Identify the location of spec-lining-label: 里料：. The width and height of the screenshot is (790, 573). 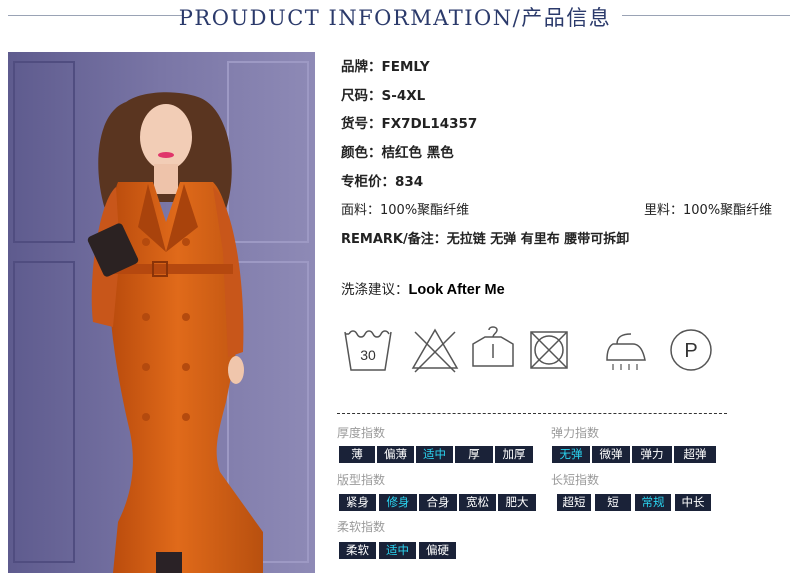
(664, 210).